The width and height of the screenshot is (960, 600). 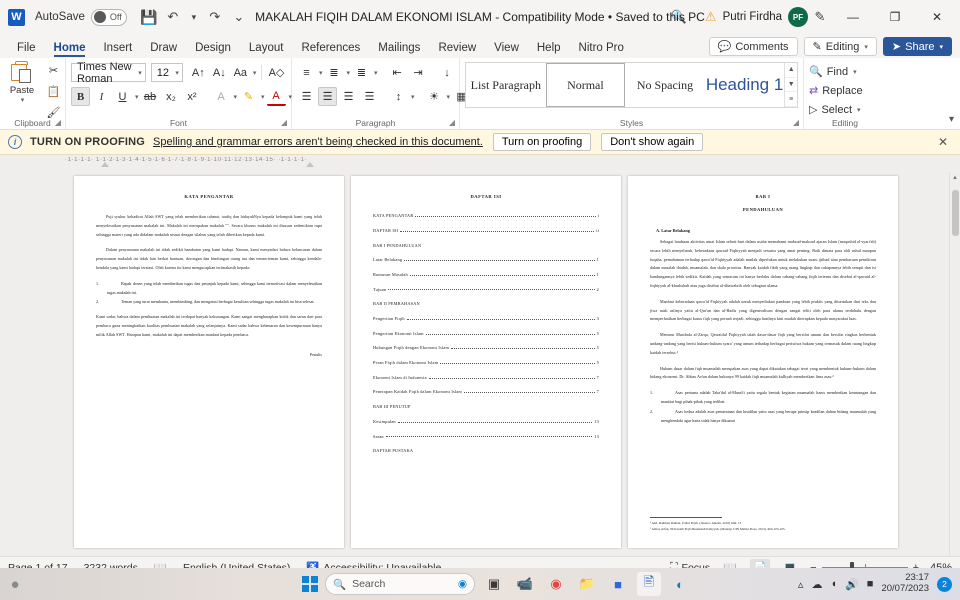 What do you see at coordinates (486, 245) in the screenshot?
I see `toc-heading: BAB I PENDAHULUAN` at bounding box center [486, 245].